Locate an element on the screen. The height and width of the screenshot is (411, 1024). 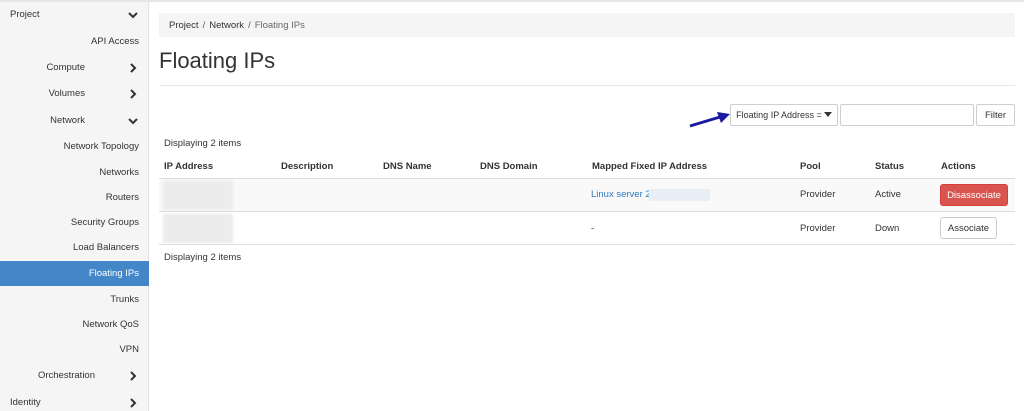
breadcrumb: Project / Network / Floating IPs is located at coordinates (587, 25).